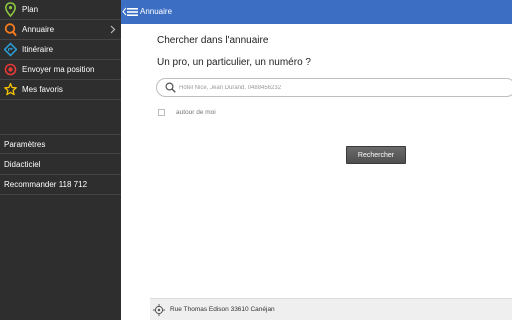 The width and height of the screenshot is (512, 320). What do you see at coordinates (159, 310) in the screenshot?
I see `gps-icon` at bounding box center [159, 310].